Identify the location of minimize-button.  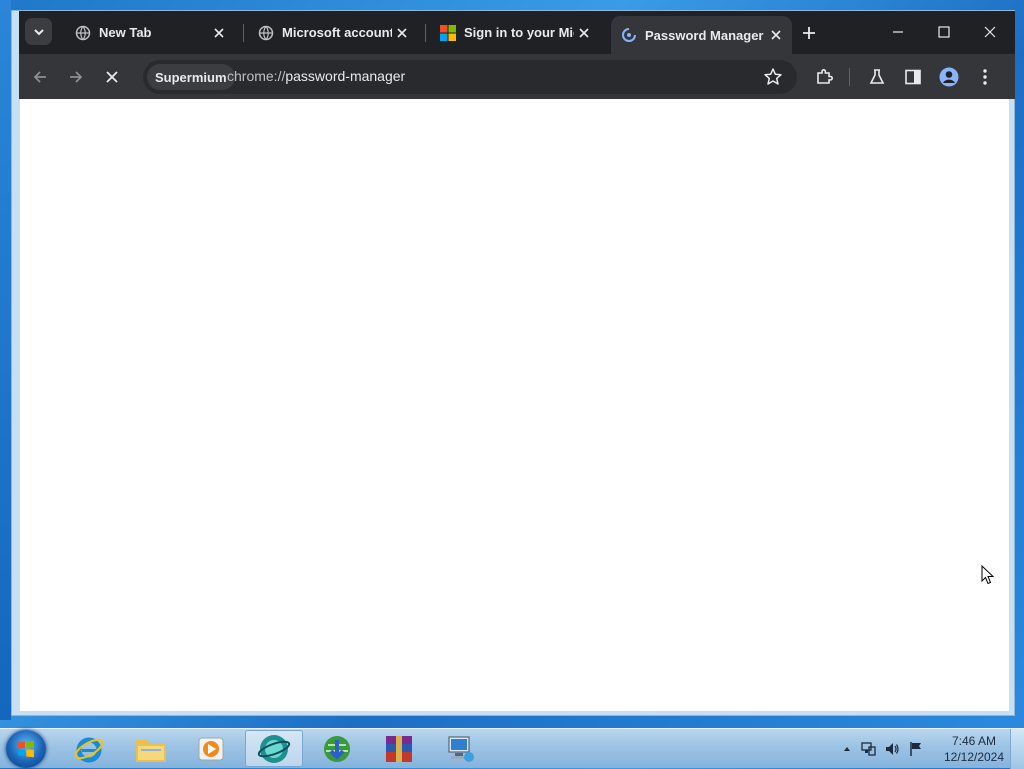
(898, 32).